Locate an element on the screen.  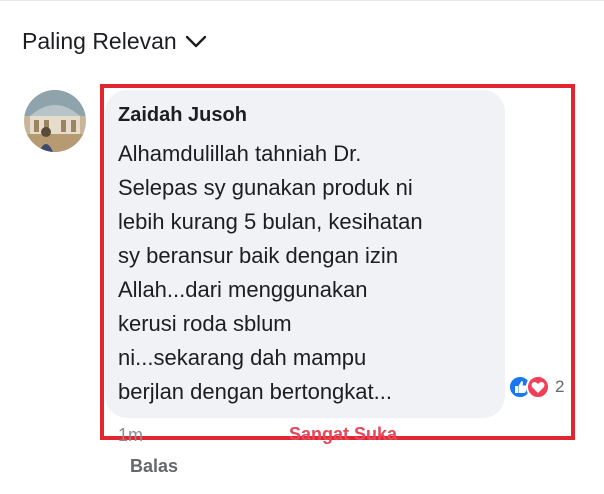
profile-photo-icon is located at coordinates (55, 121).